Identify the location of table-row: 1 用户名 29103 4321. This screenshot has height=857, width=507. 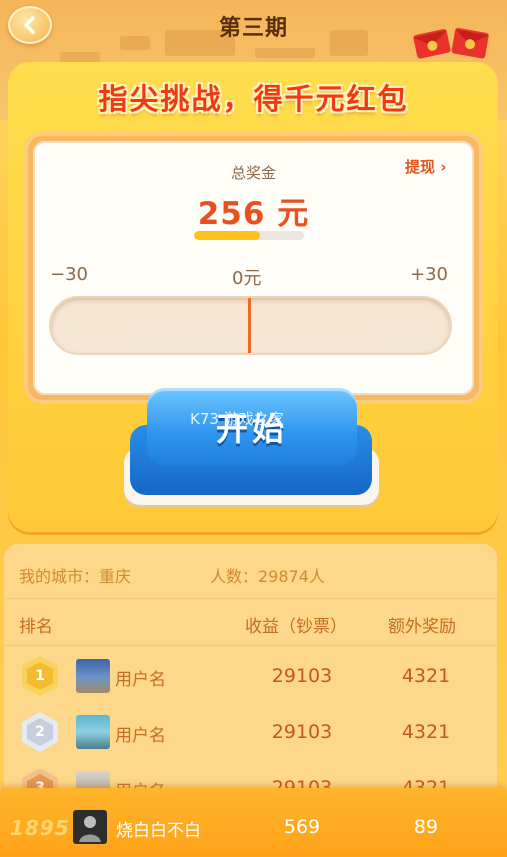
(250, 676).